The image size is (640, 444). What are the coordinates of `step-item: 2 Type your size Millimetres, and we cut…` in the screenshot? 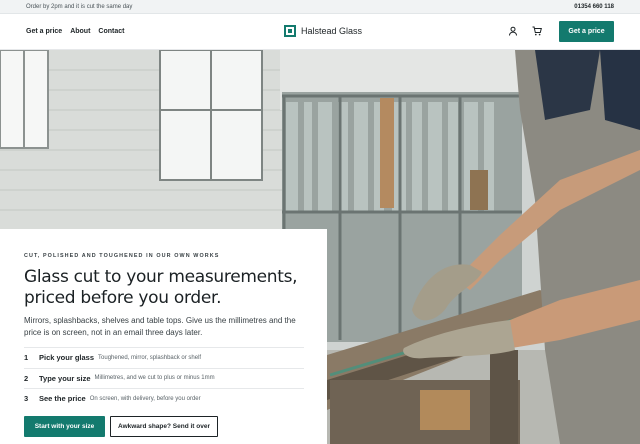 It's located at (164, 378).